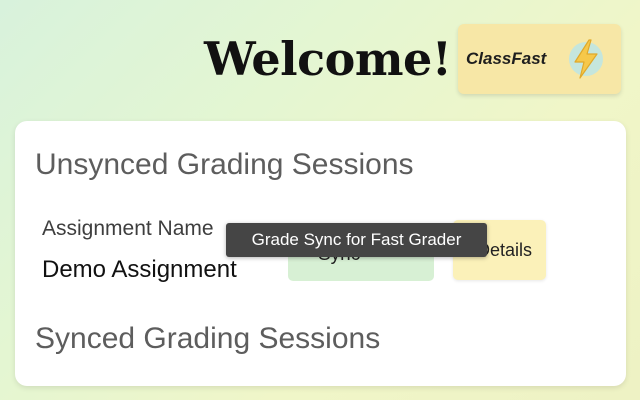 The height and width of the screenshot is (400, 640). Describe the element at coordinates (208, 338) in the screenshot. I see `synced-sessions-heading: Synced Grading Sessions` at that location.